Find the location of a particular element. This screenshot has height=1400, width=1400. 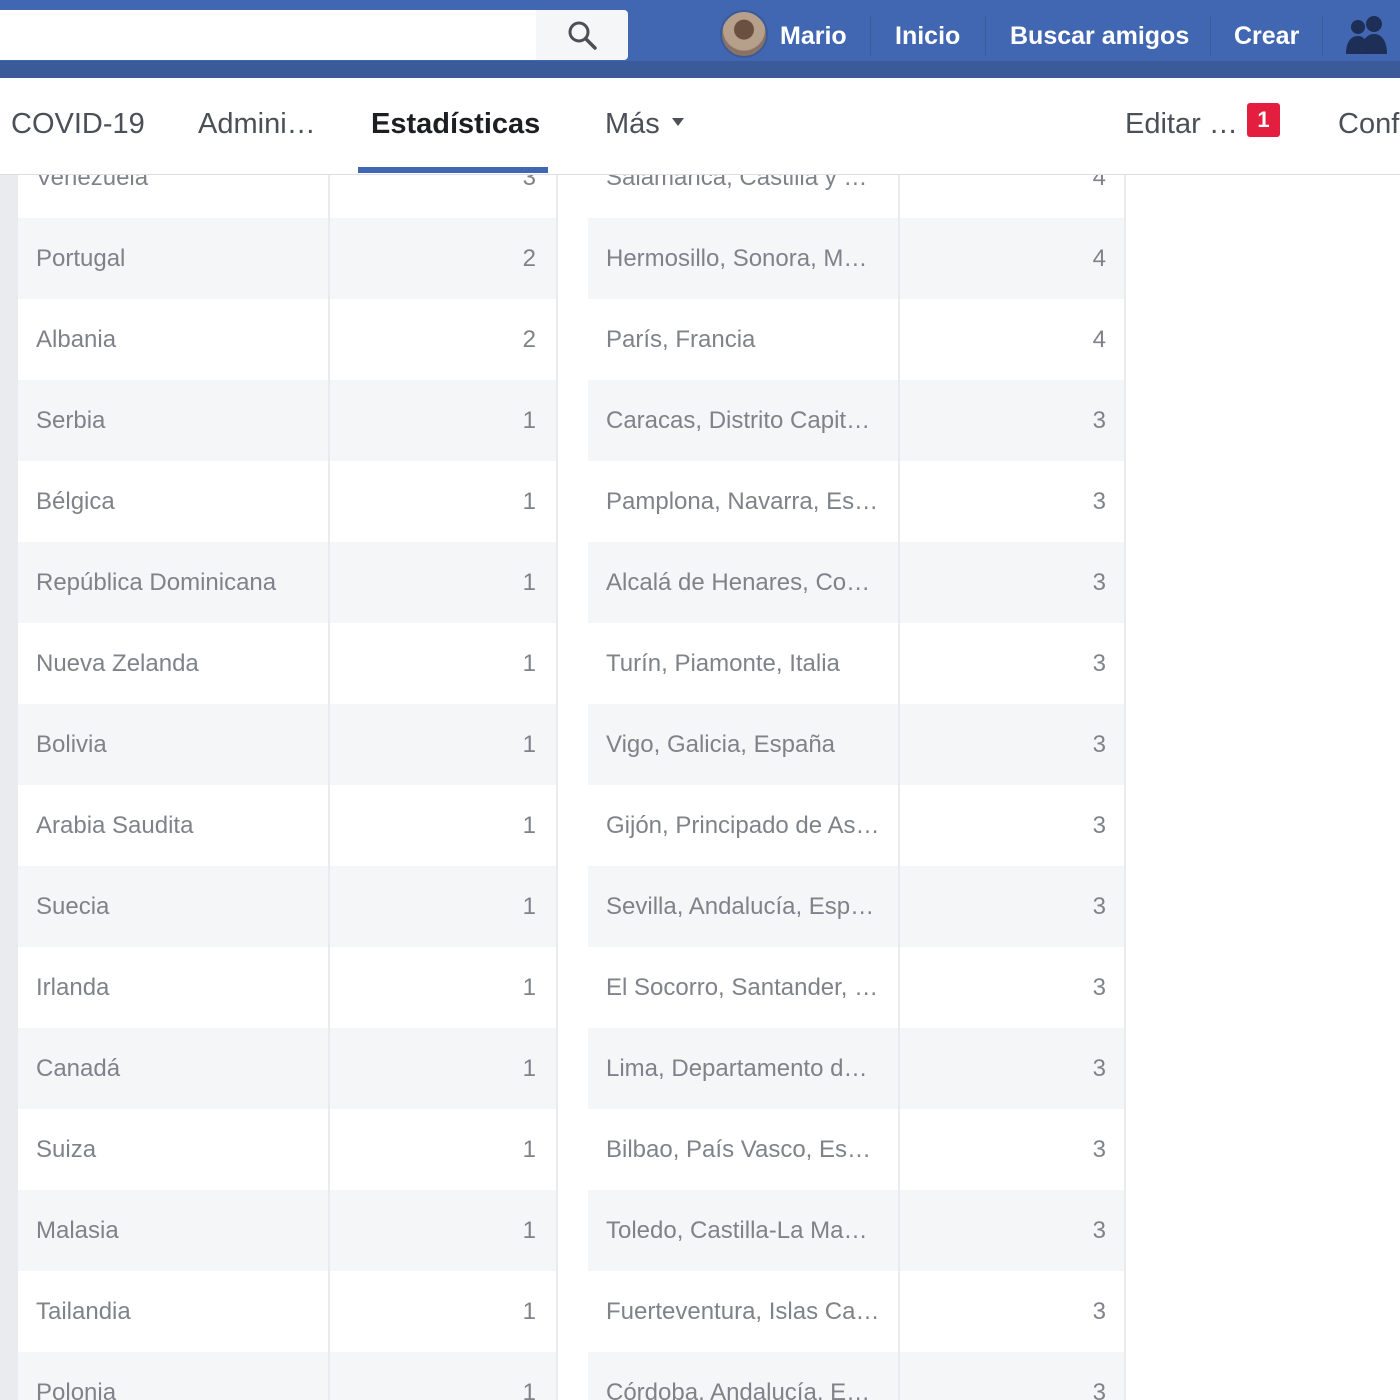

tab-statistics: Estadísticas is located at coordinates (455, 124).